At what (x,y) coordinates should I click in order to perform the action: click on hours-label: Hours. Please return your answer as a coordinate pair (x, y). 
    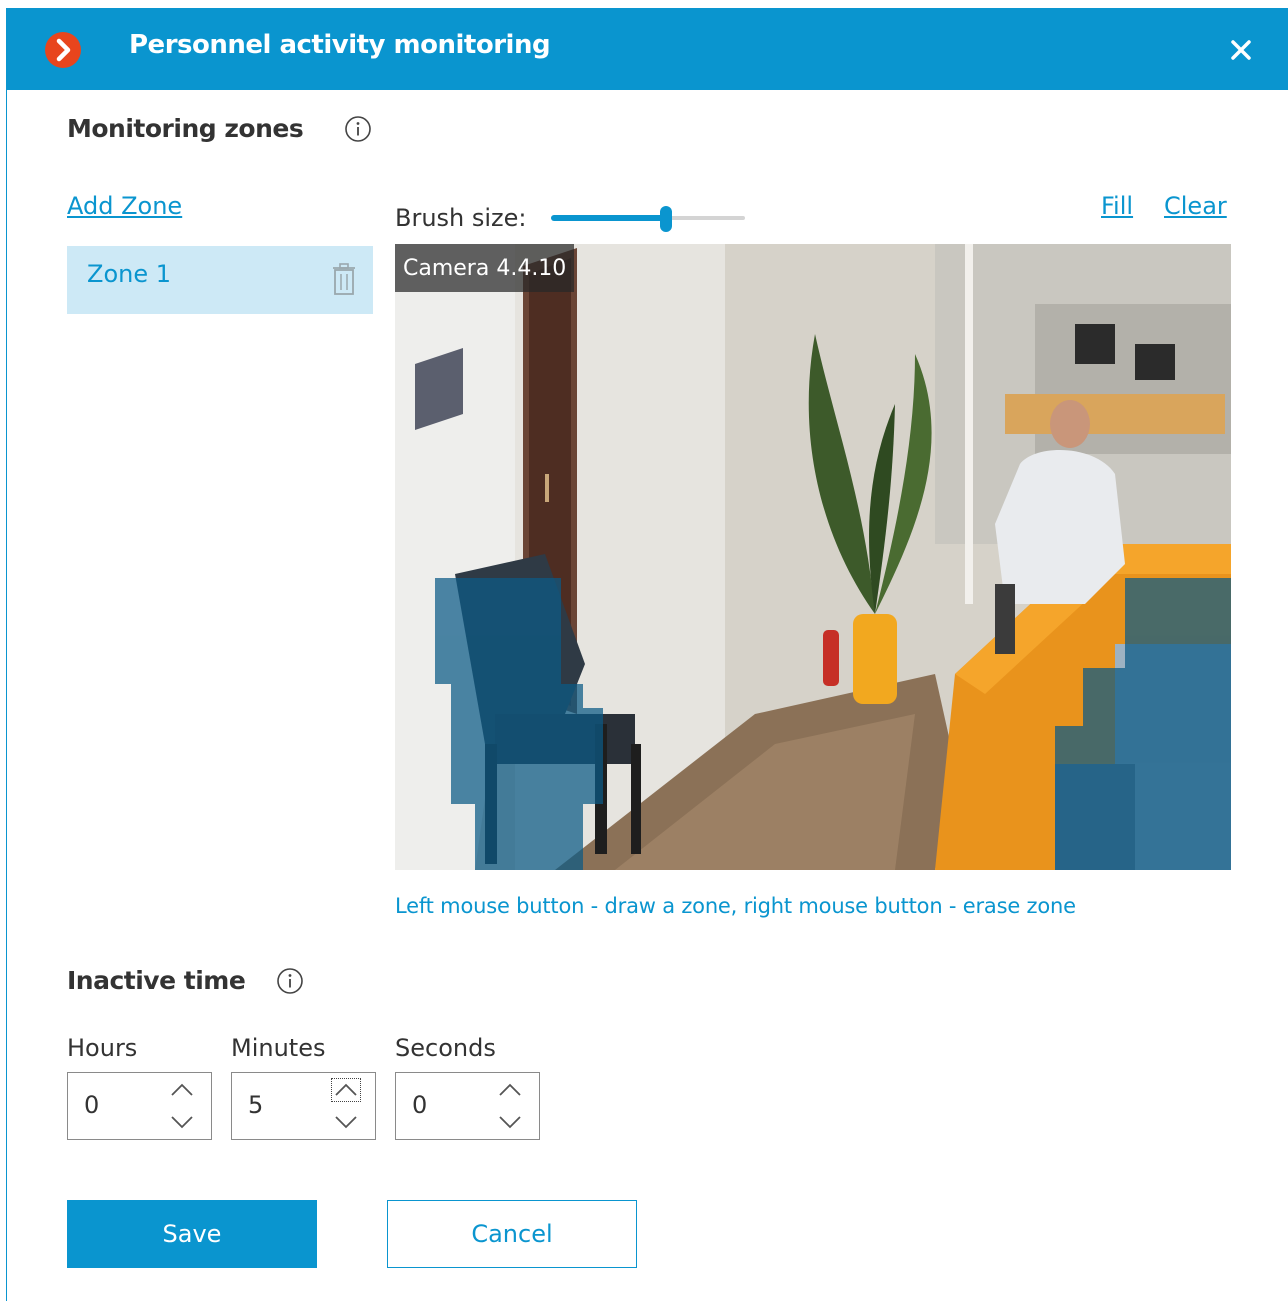
    Looking at the image, I should click on (102, 1048).